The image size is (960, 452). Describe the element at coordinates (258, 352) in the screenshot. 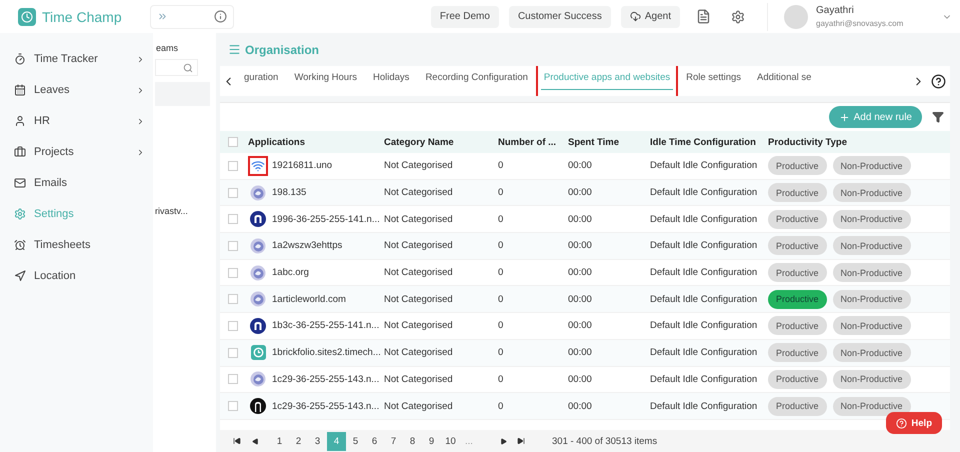

I see `clock-logo-icon` at that location.